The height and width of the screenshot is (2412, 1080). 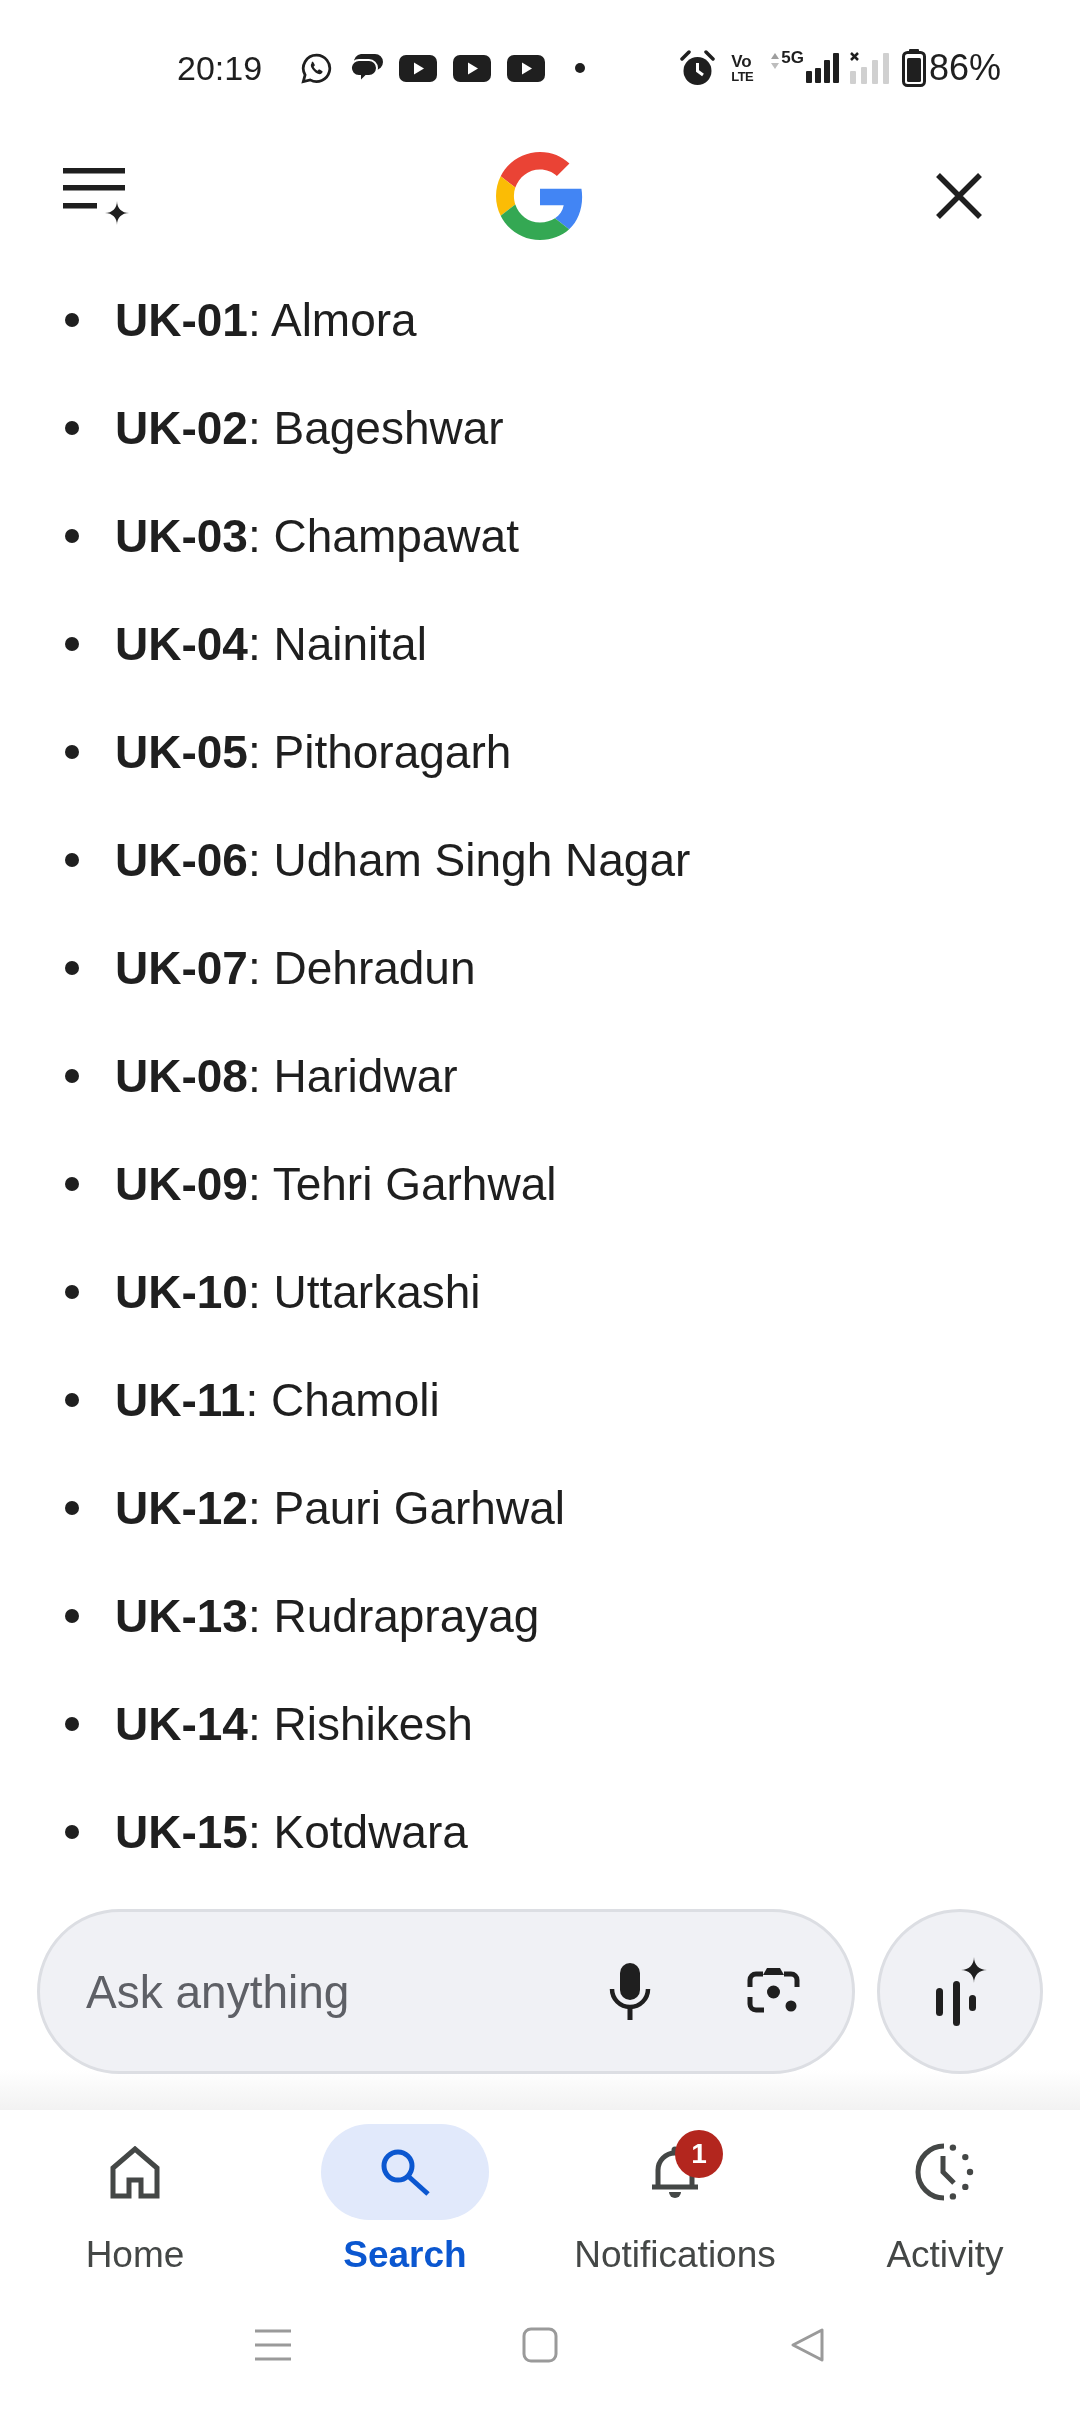 I want to click on list-item: UK-04: Nainital, so click(x=271, y=644).